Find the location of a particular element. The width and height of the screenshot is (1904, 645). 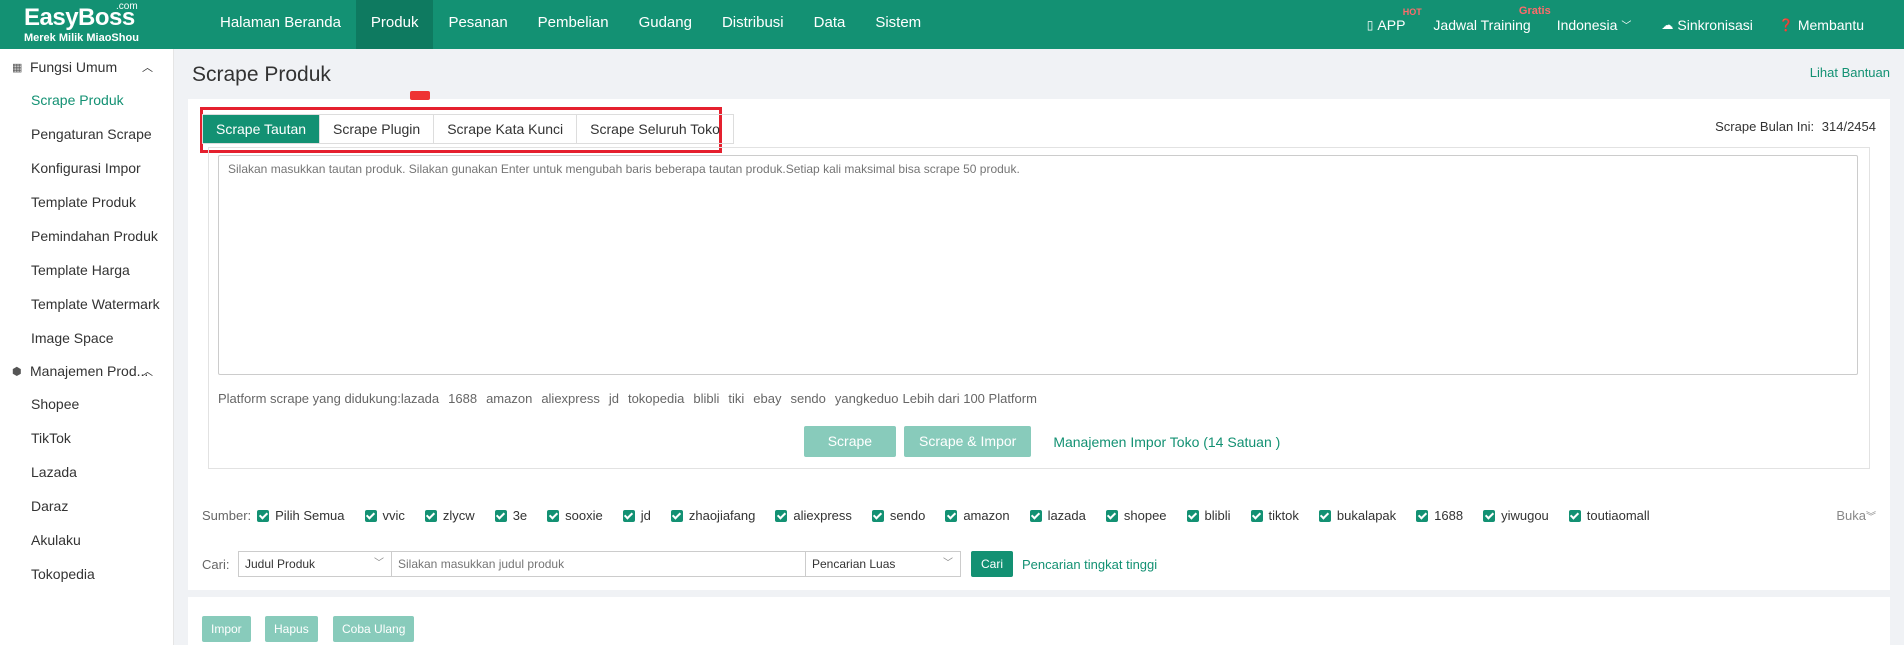

quota-label: Scrape Bulan Ini: is located at coordinates (1765, 126).